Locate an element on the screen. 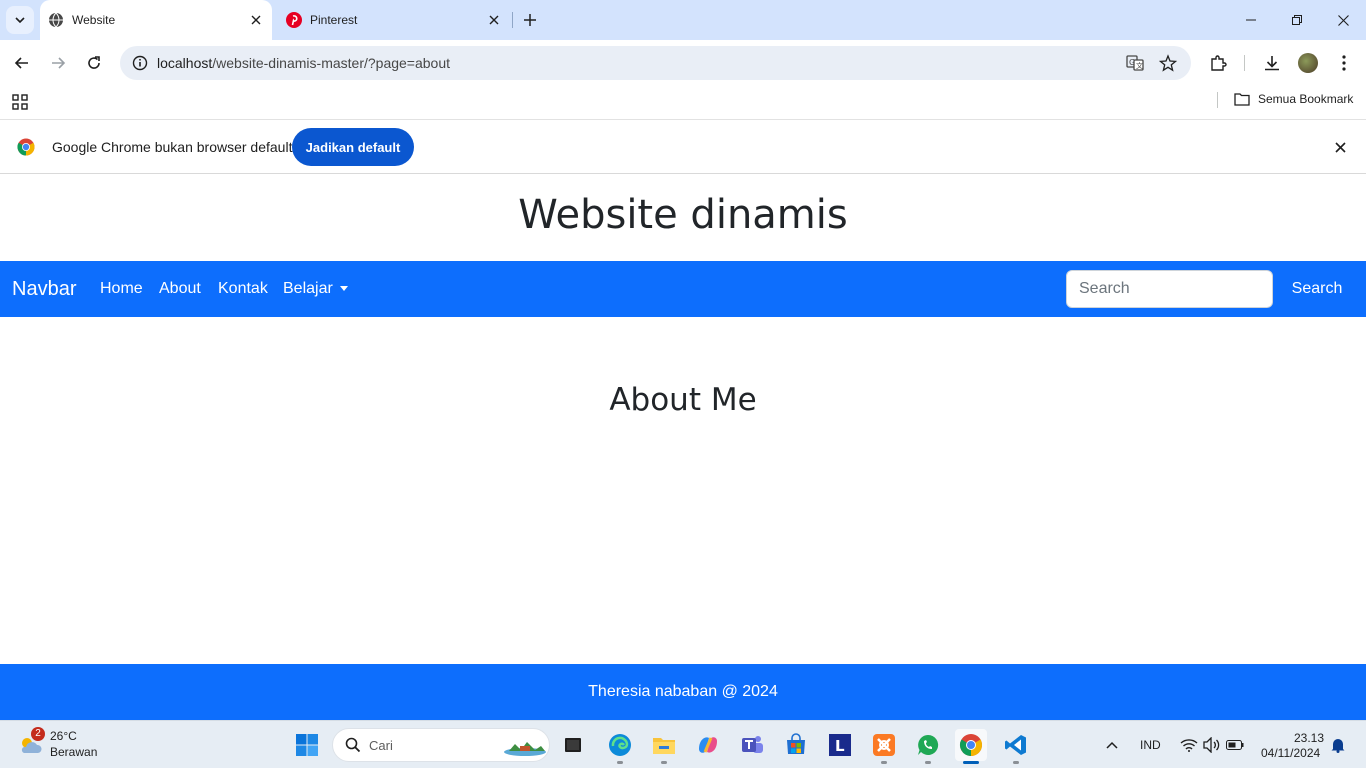 The height and width of the screenshot is (768, 1366). tab-divider is located at coordinates (512, 20).